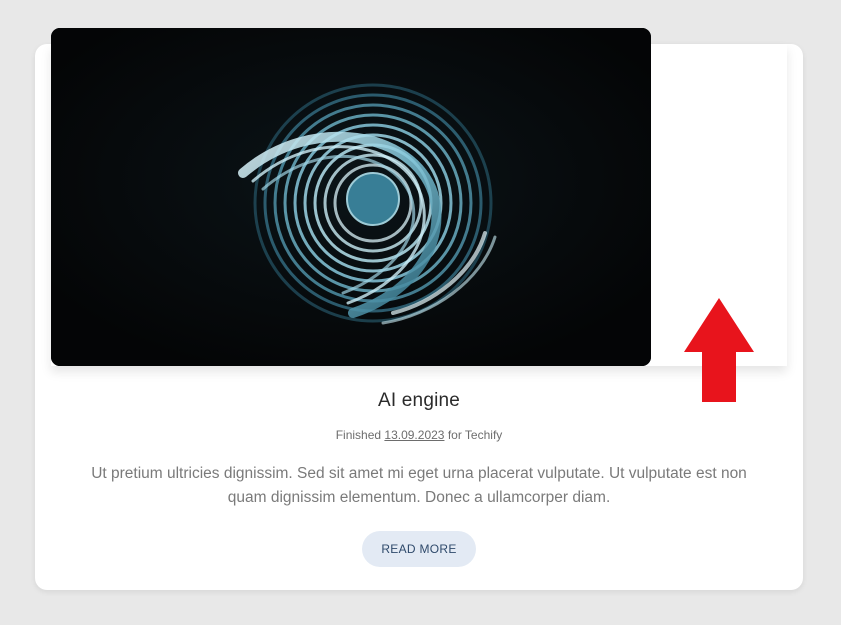 Image resolution: width=841 pixels, height=625 pixels. Describe the element at coordinates (419, 549) in the screenshot. I see `read-more-button: READ MORE` at that location.